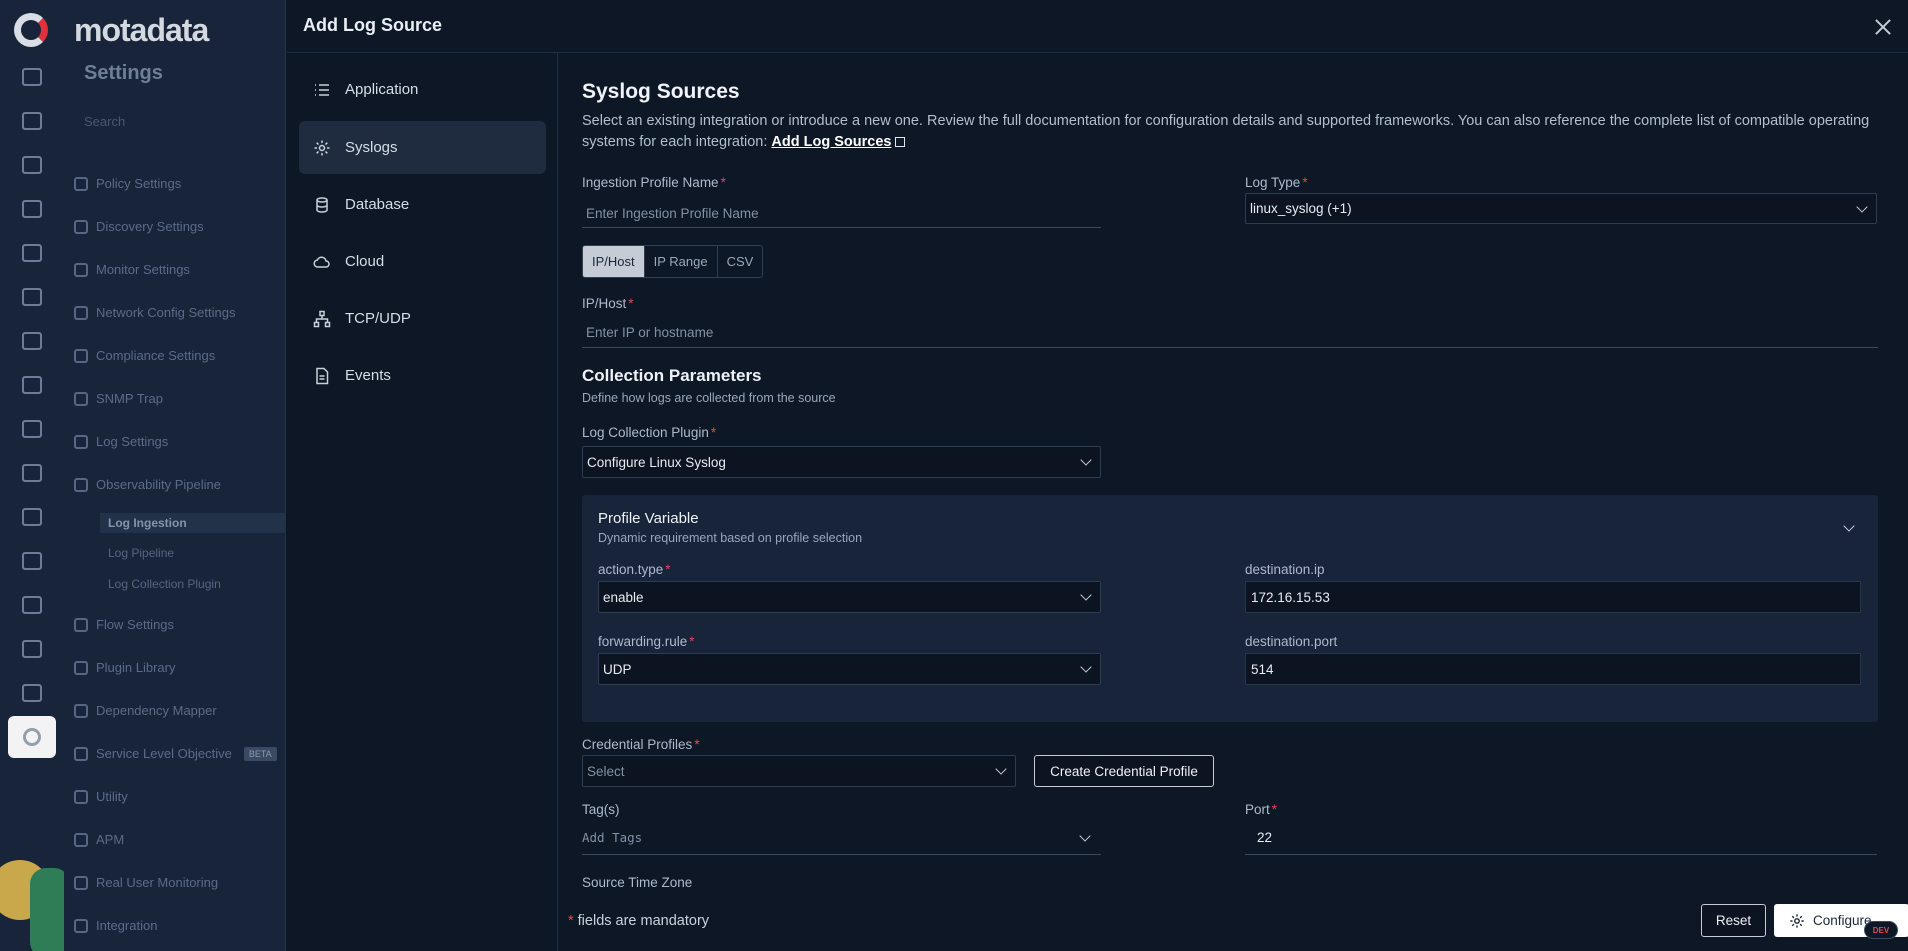 This screenshot has width=1908, height=951. What do you see at coordinates (99, 839) in the screenshot?
I see `sidebar-item-apm: APM` at bounding box center [99, 839].